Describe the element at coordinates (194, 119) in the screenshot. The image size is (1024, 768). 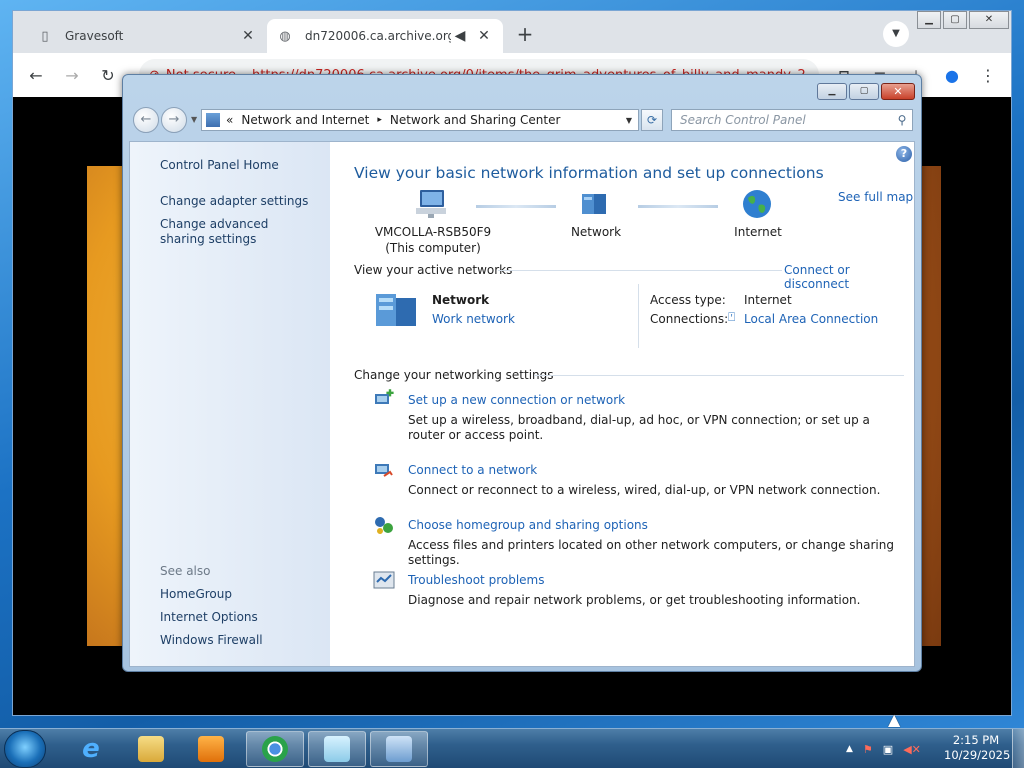
I see `recent-pages-dropdown-icon: ▼` at that location.